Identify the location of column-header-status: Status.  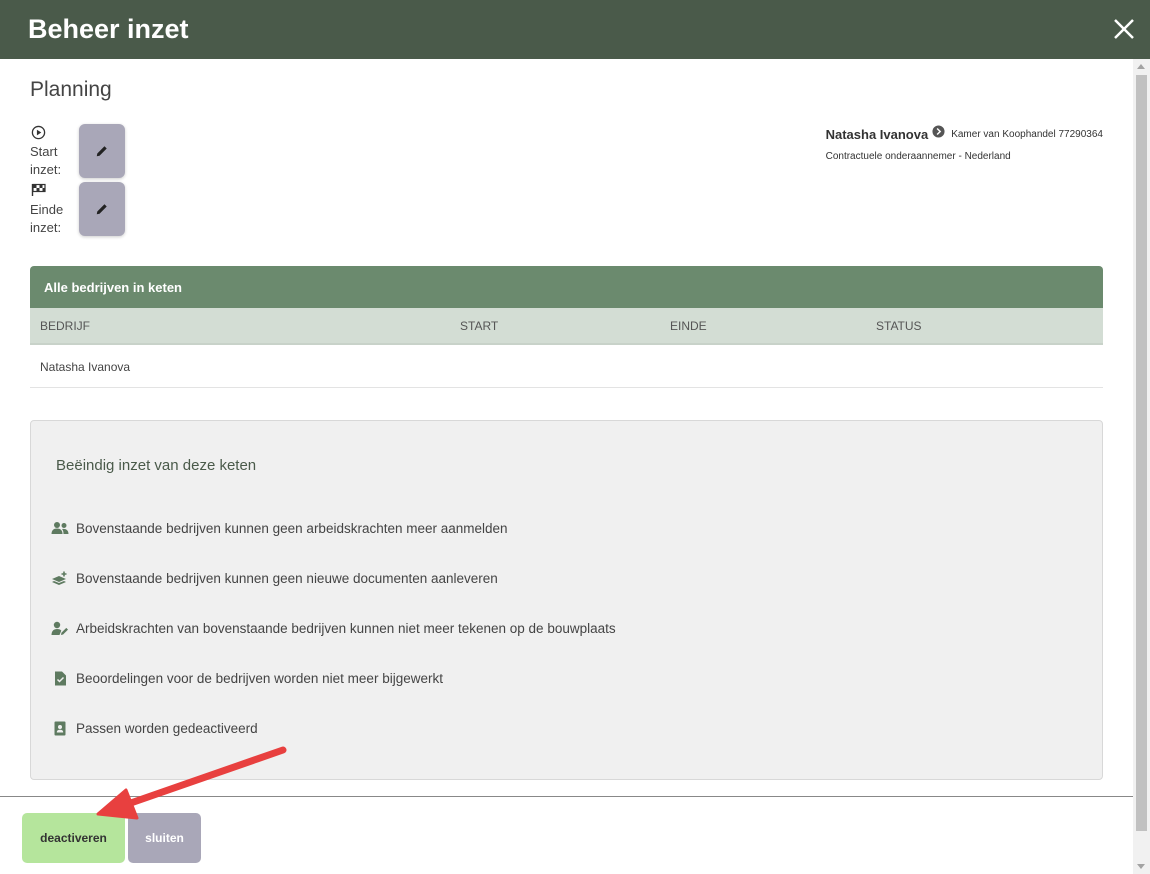
(899, 326).